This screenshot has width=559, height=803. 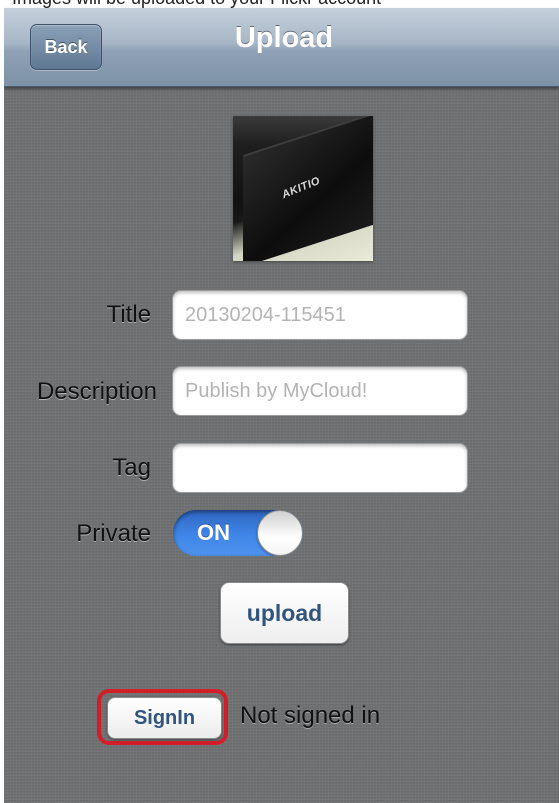 What do you see at coordinates (284, 613) in the screenshot?
I see `upload-button: upload` at bounding box center [284, 613].